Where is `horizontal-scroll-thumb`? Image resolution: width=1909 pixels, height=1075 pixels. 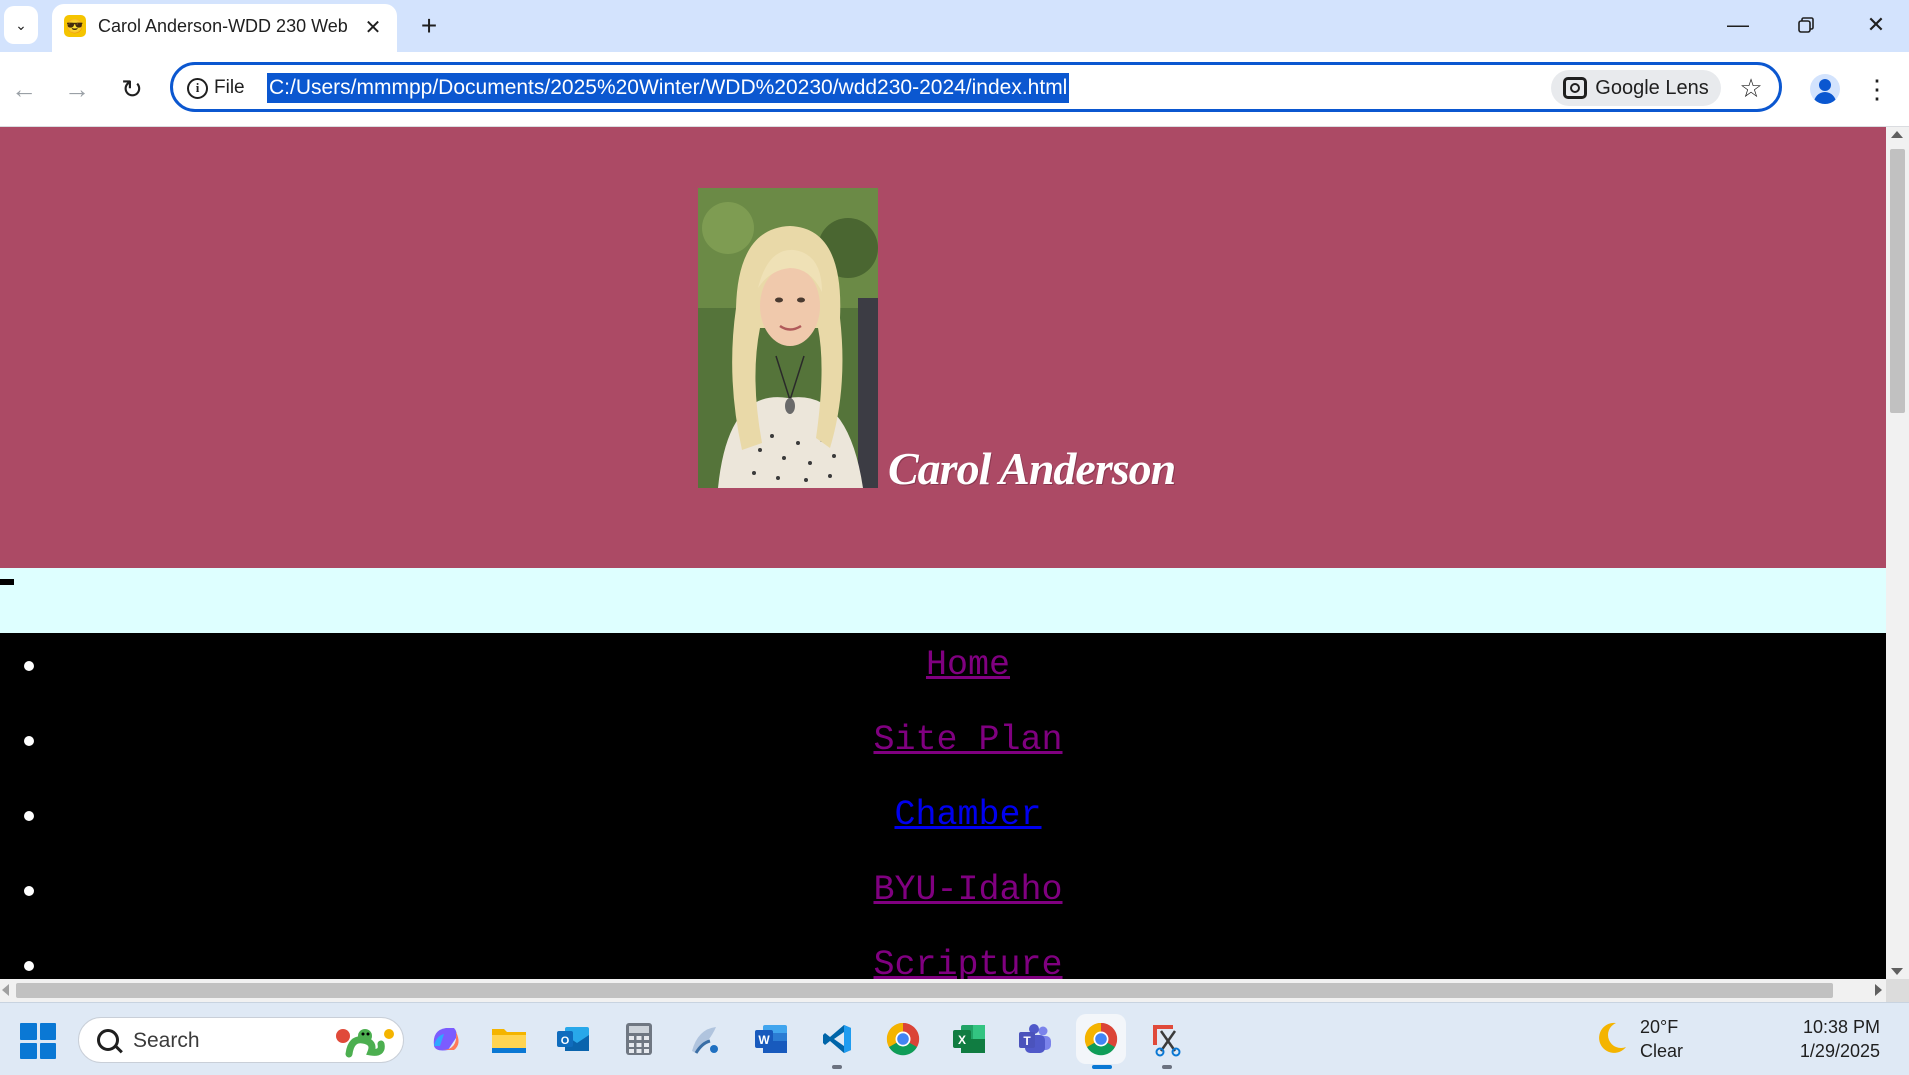
horizontal-scroll-thumb is located at coordinates (924, 990).